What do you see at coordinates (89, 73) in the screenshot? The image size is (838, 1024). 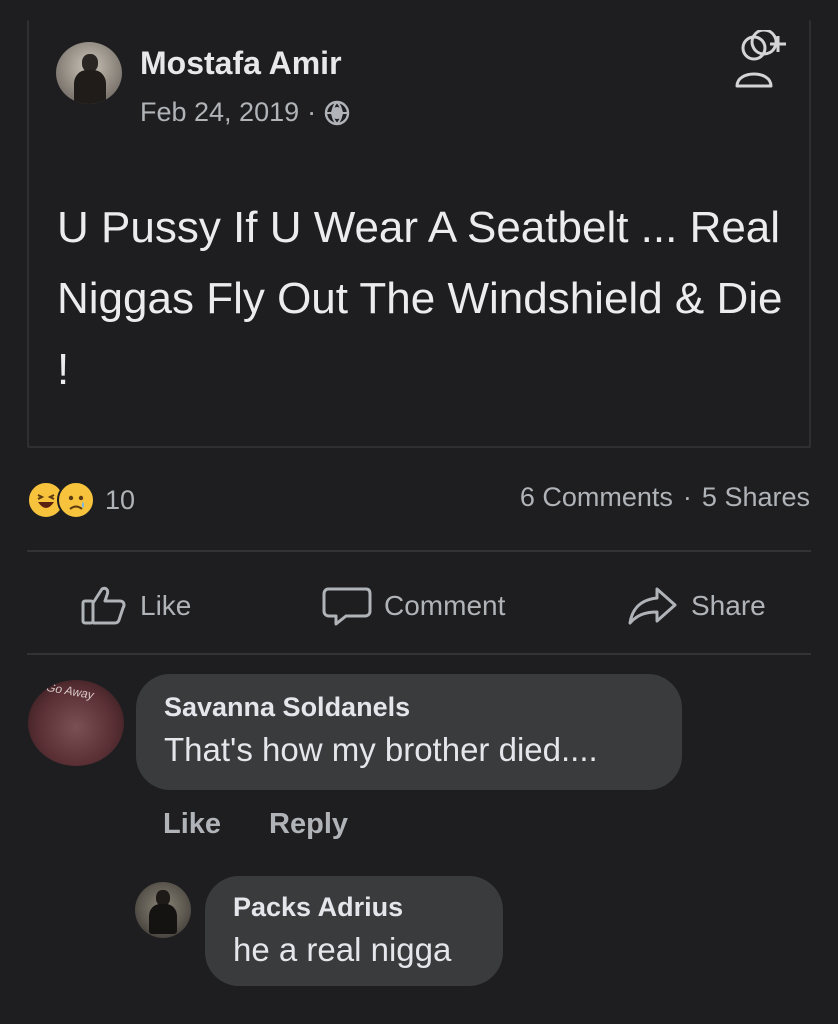 I see `author-avatar` at bounding box center [89, 73].